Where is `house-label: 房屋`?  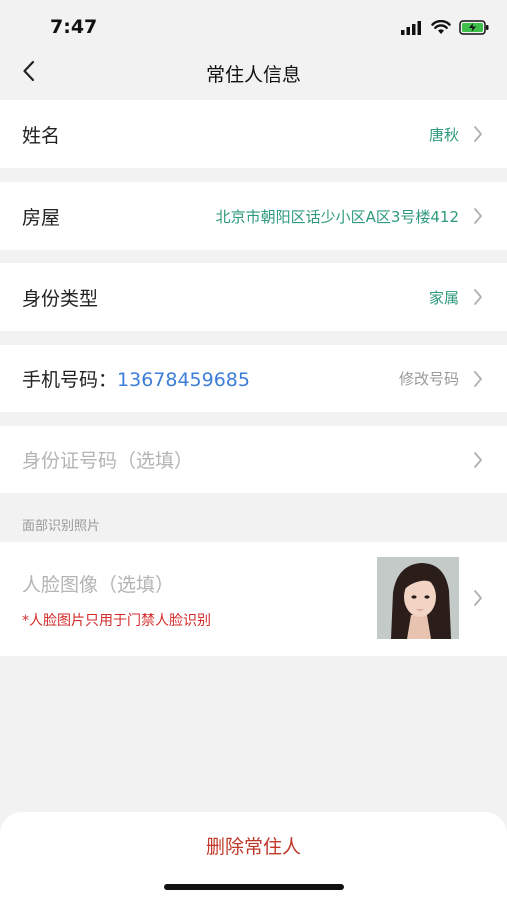 house-label: 房屋 is located at coordinates (41, 217).